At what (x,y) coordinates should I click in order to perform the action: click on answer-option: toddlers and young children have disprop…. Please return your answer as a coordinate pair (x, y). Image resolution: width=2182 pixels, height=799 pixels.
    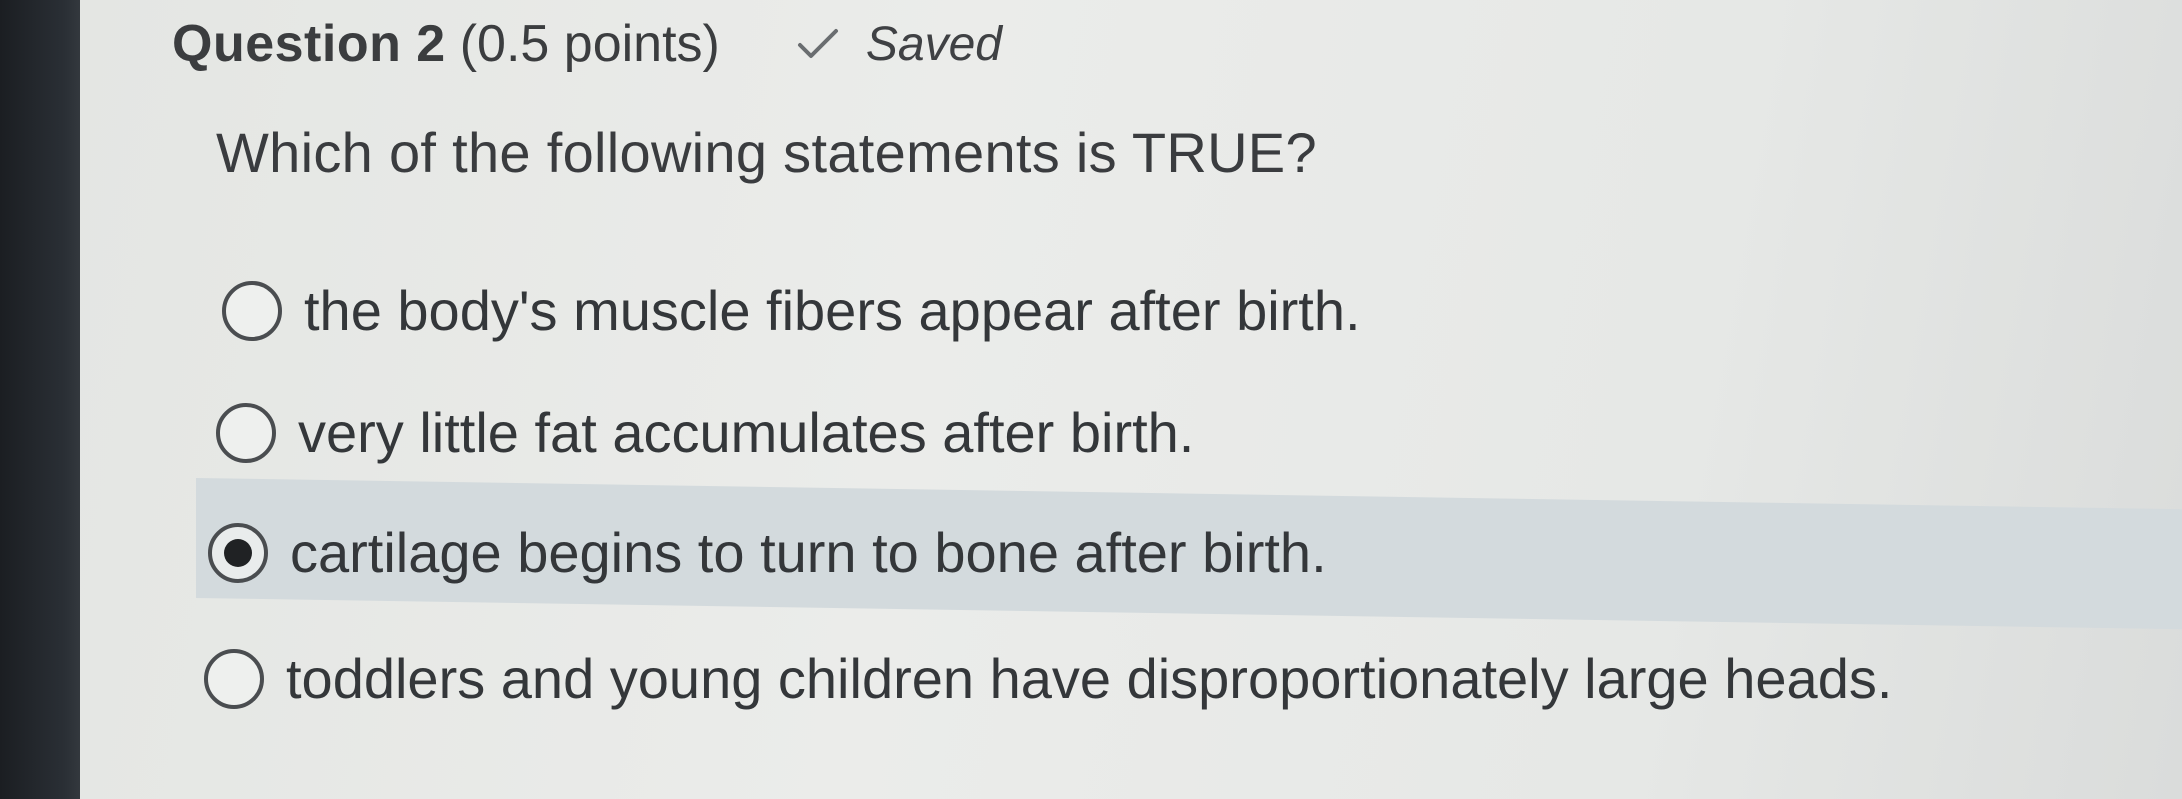
    Looking at the image, I should click on (1048, 678).